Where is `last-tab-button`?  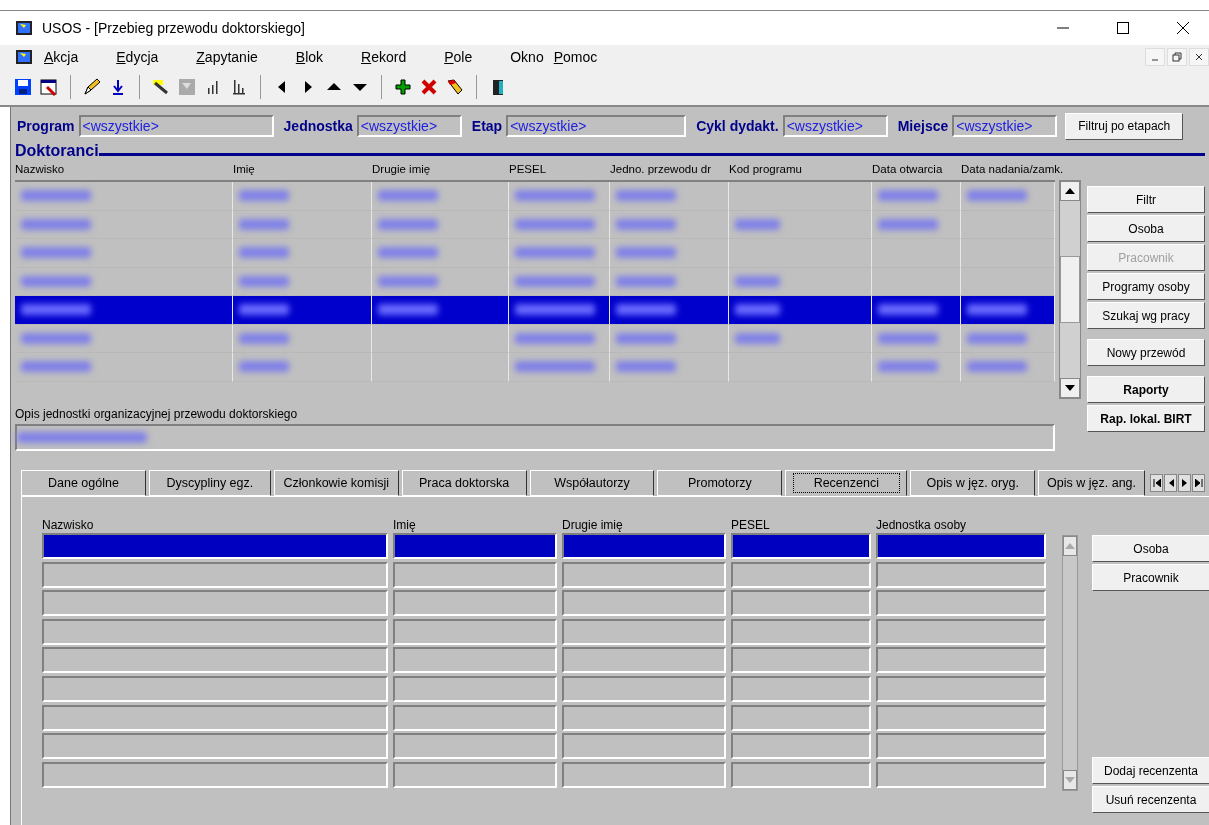
last-tab-button is located at coordinates (1199, 483).